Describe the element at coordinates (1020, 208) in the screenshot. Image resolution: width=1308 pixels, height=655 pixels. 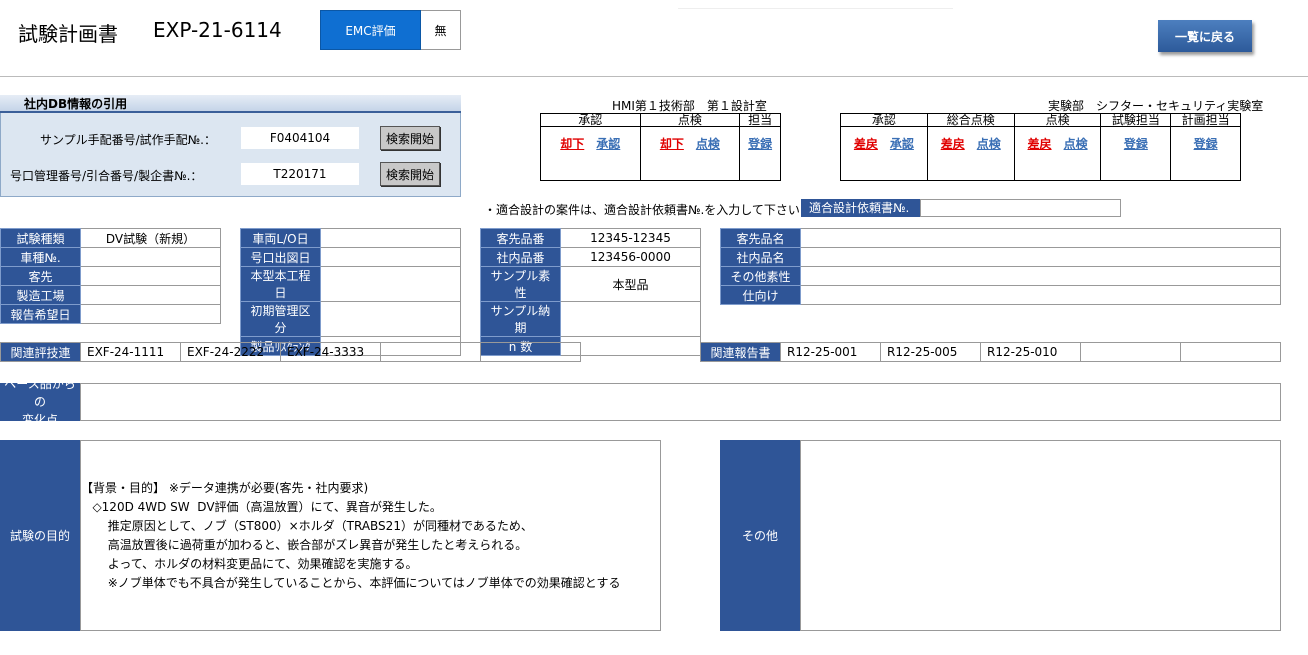
I see `request-number-input` at that location.